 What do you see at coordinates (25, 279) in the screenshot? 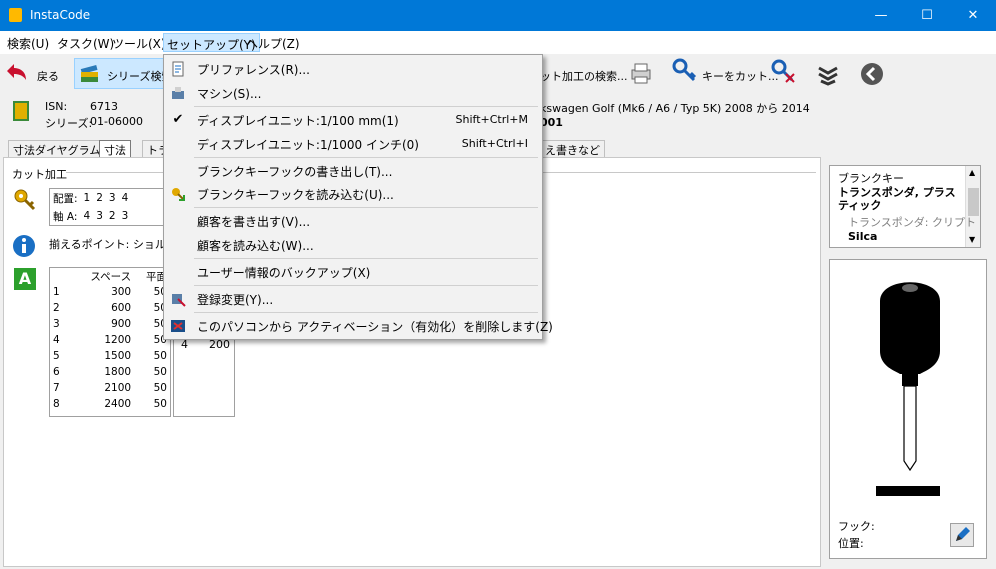
I see `letter-a-icon: A` at bounding box center [25, 279].